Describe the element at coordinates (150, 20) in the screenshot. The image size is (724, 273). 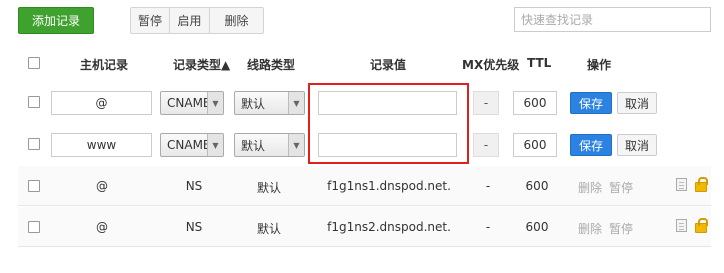
I see `pause-button: 暂停` at that location.